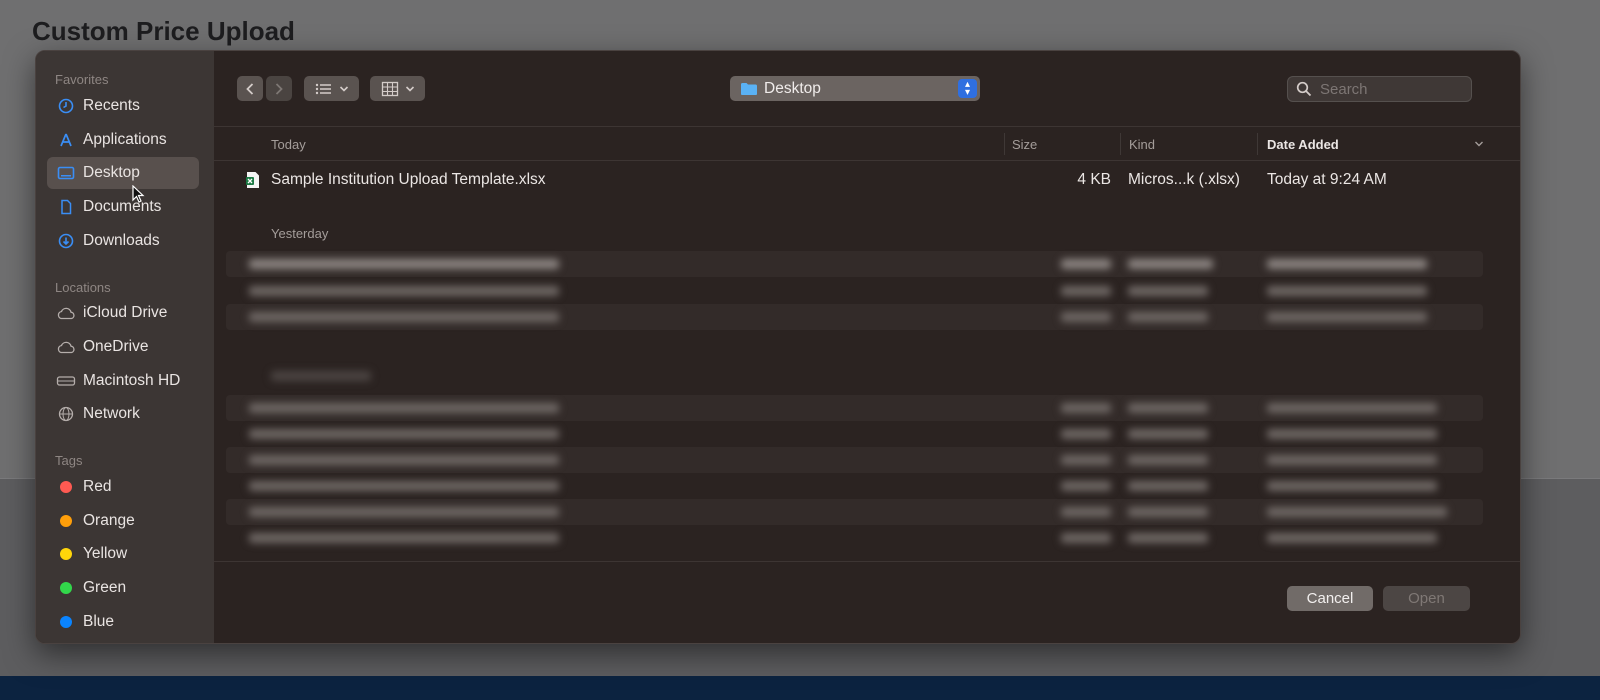 The width and height of the screenshot is (1600, 700). I want to click on search-field: Search, so click(1379, 89).